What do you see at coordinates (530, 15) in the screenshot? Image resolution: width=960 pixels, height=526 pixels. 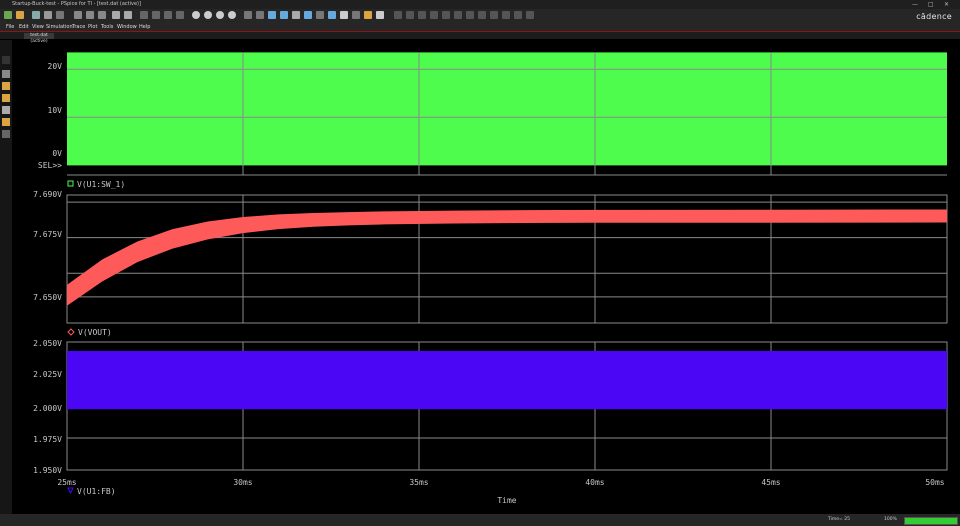 I see `cursor-export-icon` at bounding box center [530, 15].